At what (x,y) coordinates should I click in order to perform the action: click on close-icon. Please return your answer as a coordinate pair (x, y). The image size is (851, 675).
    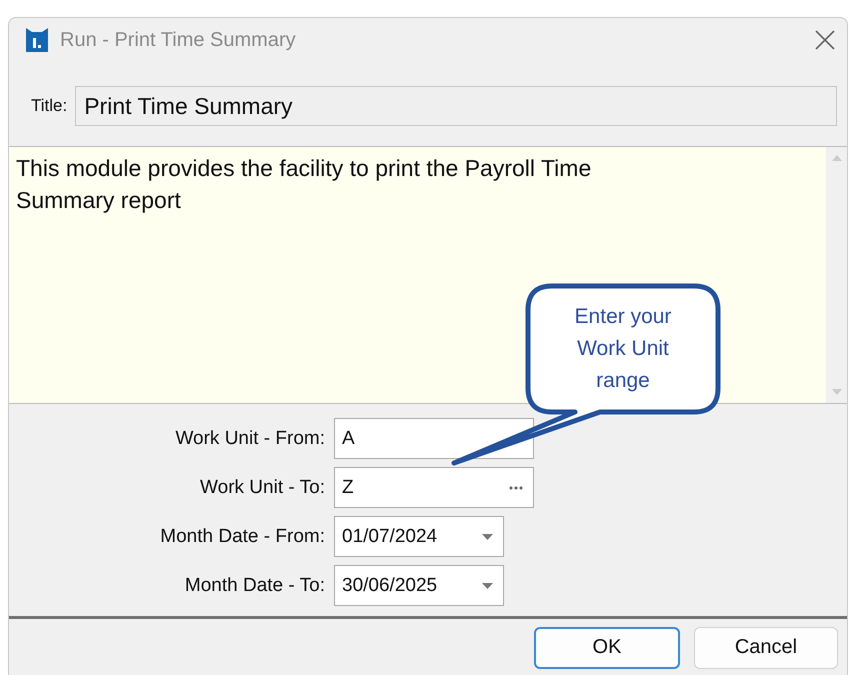
    Looking at the image, I should click on (825, 40).